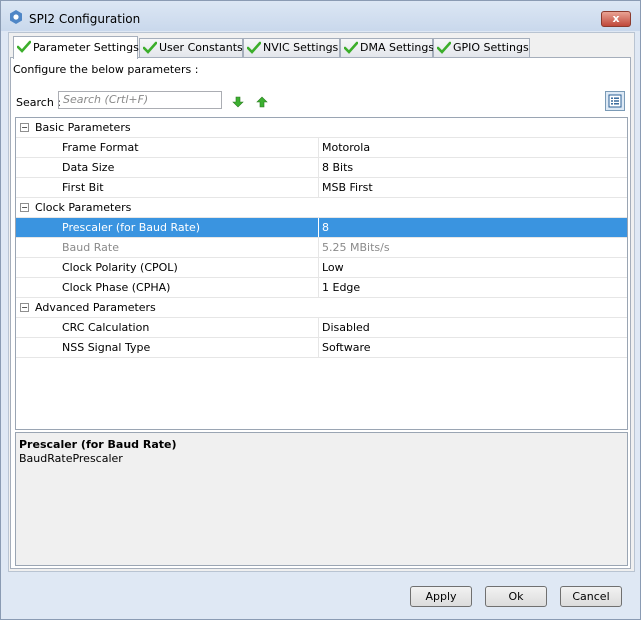  I want to click on table-row: Clock Polarity (CPOL) Low, so click(321, 268).